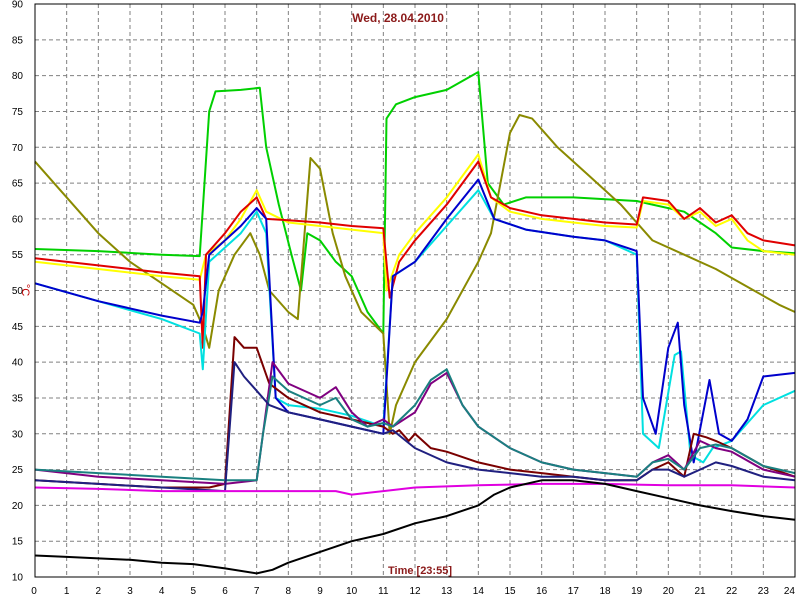 The image size is (800, 600). What do you see at coordinates (25, 290) in the screenshot?
I see `y-axis-label: °C` at bounding box center [25, 290].